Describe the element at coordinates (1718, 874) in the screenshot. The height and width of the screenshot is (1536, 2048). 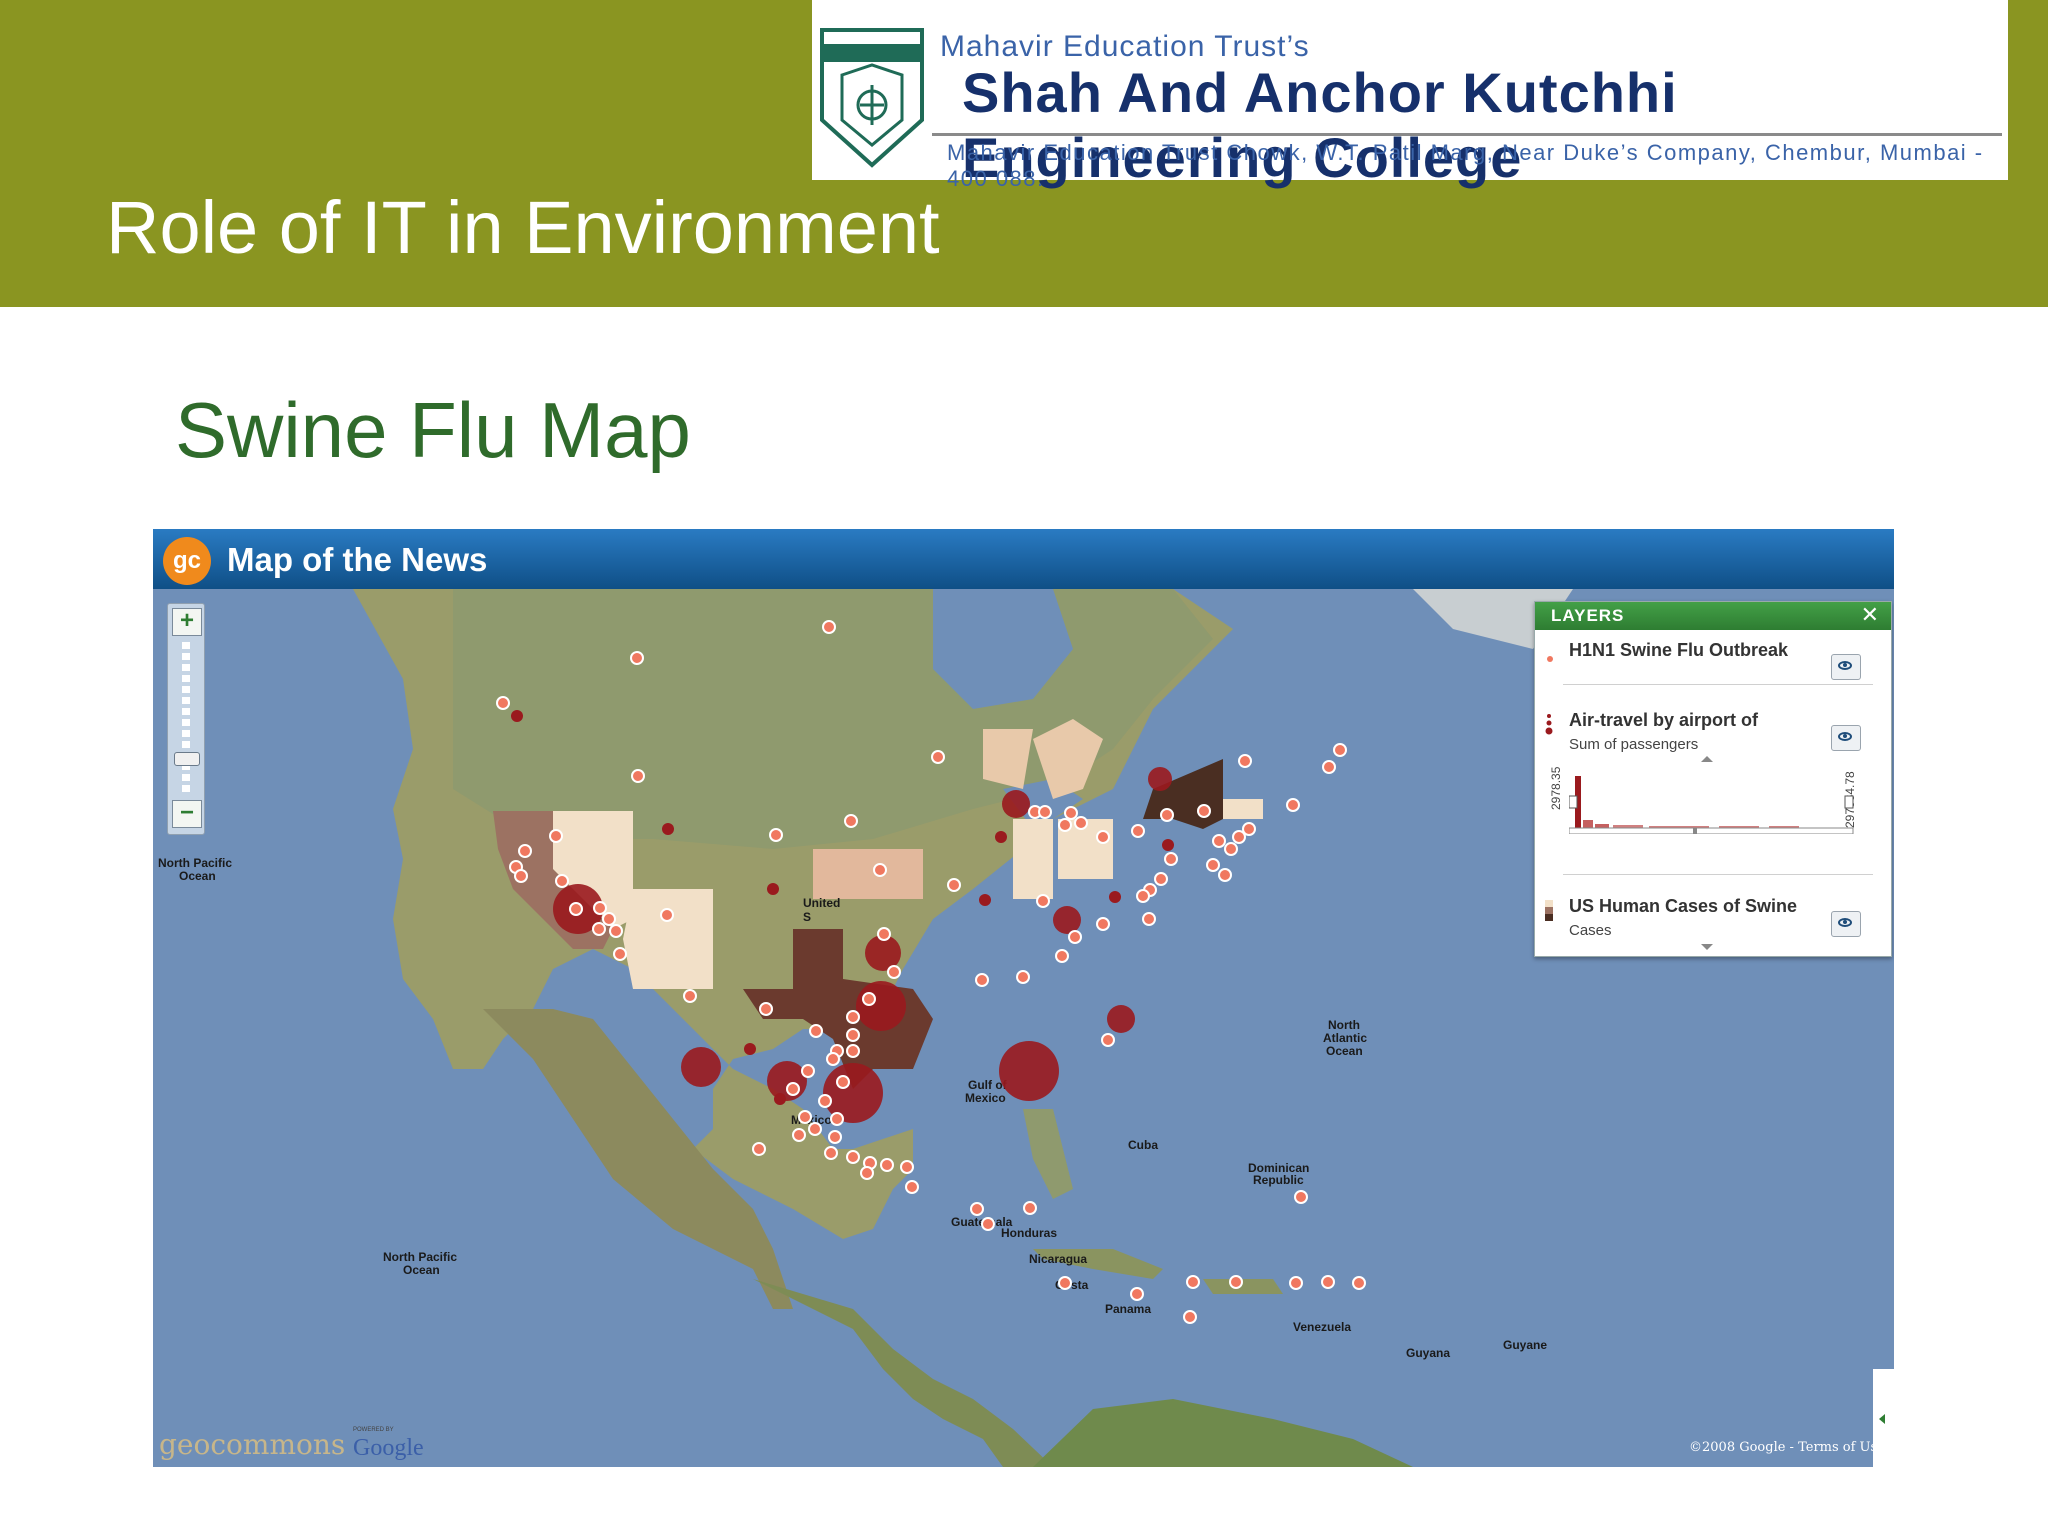
I see `layer-divider` at that location.